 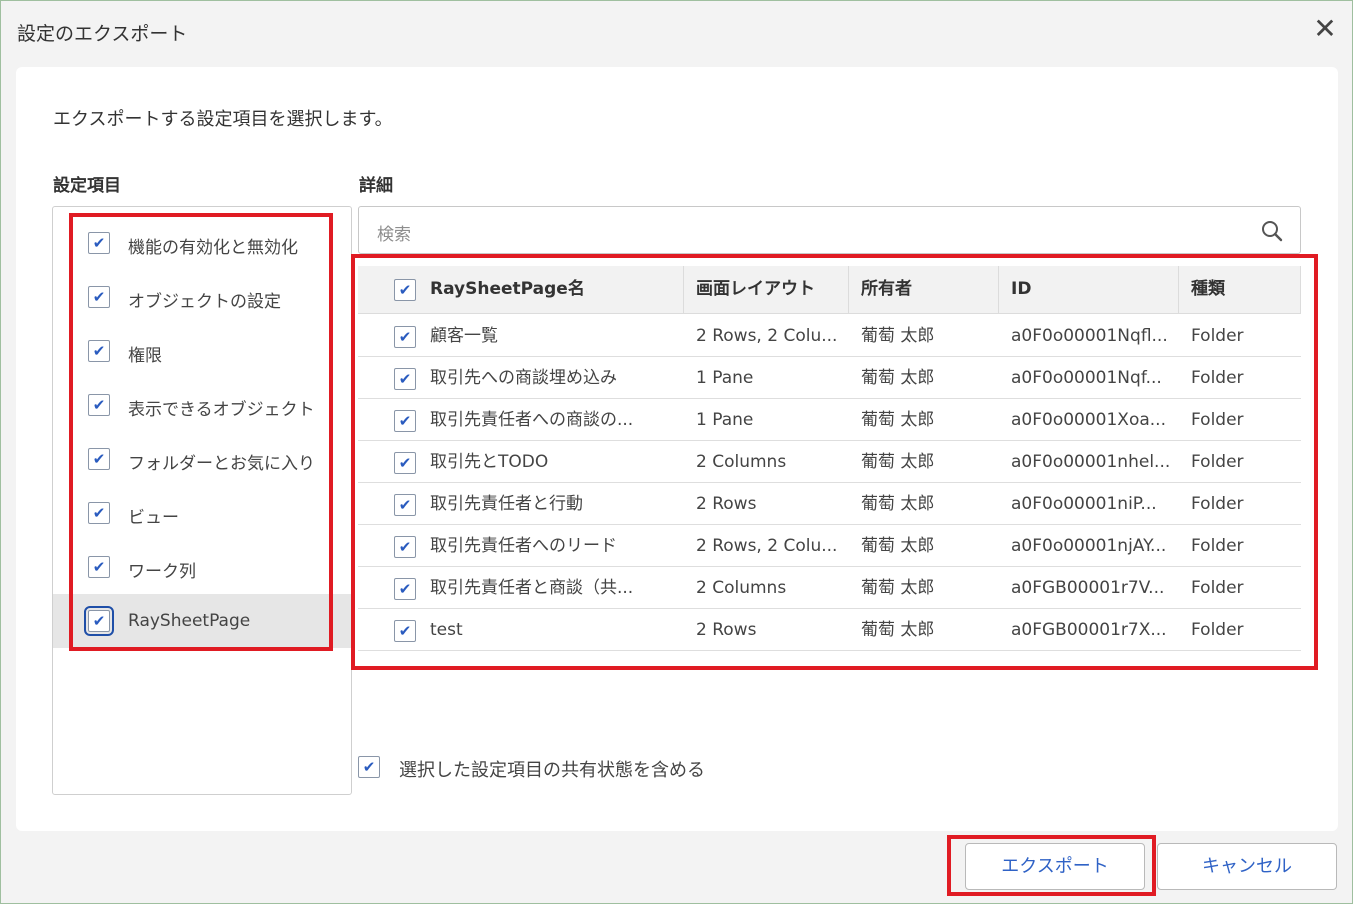 What do you see at coordinates (924, 290) in the screenshot?
I see `column-header-owner: 所有者` at bounding box center [924, 290].